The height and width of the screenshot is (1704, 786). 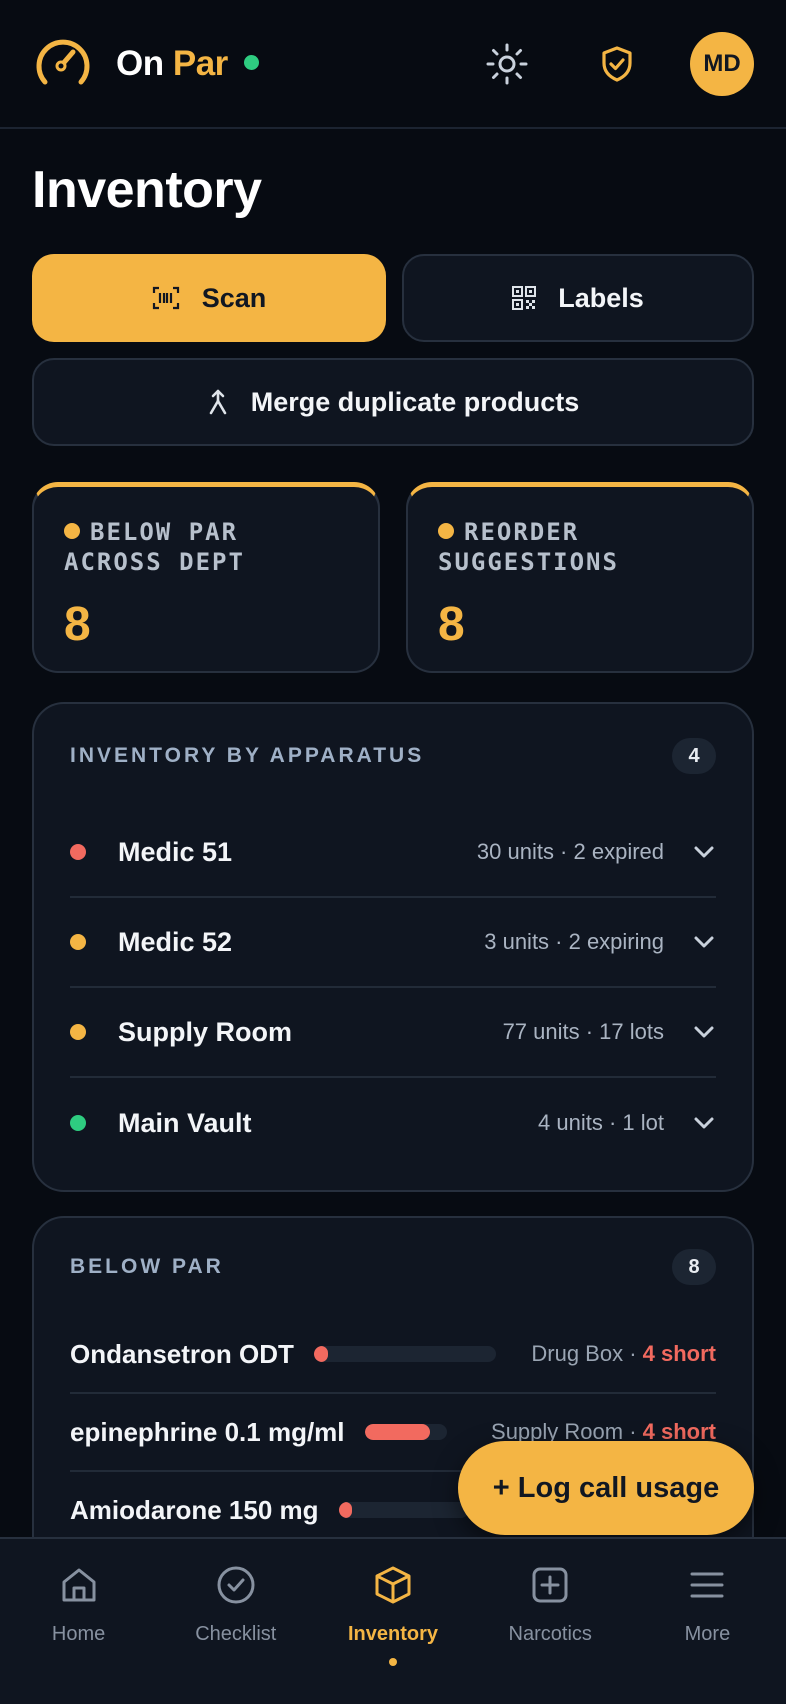 What do you see at coordinates (707, 1621) in the screenshot?
I see `nav-item-more: More` at bounding box center [707, 1621].